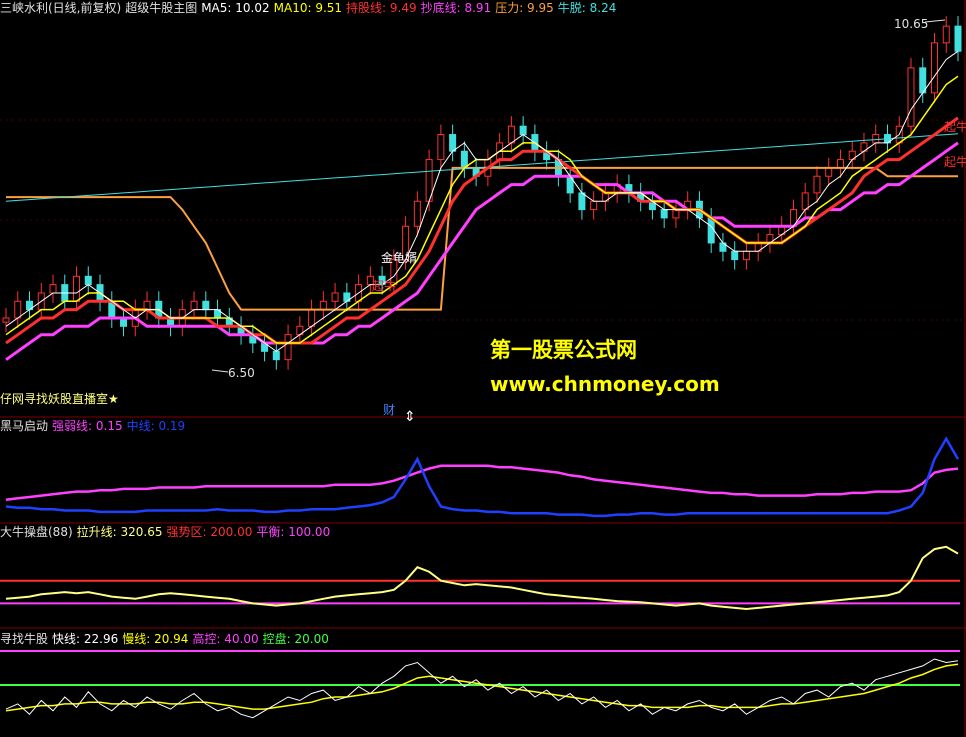 Image resolution: width=966 pixels, height=737 pixels. Describe the element at coordinates (85, 639) in the screenshot. I see `p4-legend-0: 快线: 22.96` at that location.